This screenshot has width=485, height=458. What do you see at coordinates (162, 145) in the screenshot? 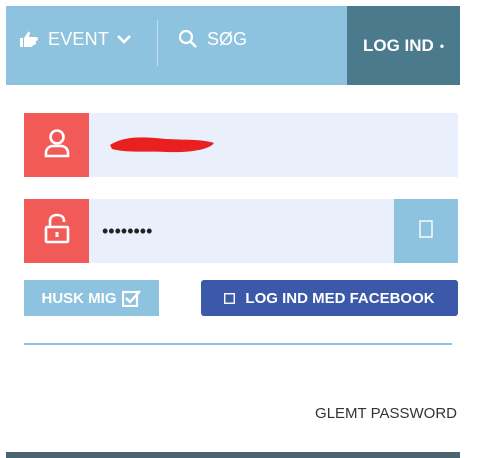
I see `redaction-scribble` at bounding box center [162, 145].